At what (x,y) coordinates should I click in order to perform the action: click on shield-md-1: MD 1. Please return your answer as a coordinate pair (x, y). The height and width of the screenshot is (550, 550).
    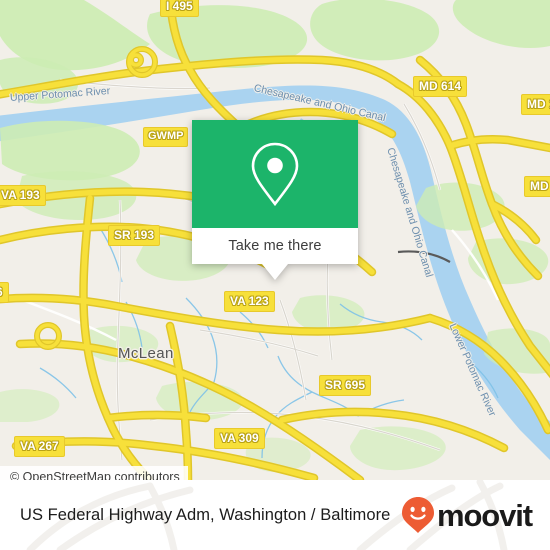
    Looking at the image, I should click on (535, 104).